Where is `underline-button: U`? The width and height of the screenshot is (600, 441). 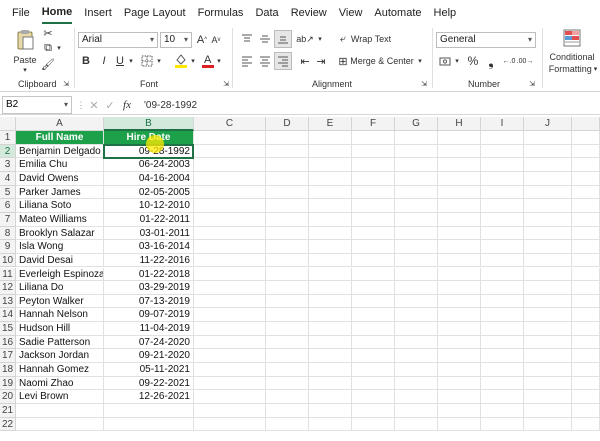 underline-button: U is located at coordinates (120, 61).